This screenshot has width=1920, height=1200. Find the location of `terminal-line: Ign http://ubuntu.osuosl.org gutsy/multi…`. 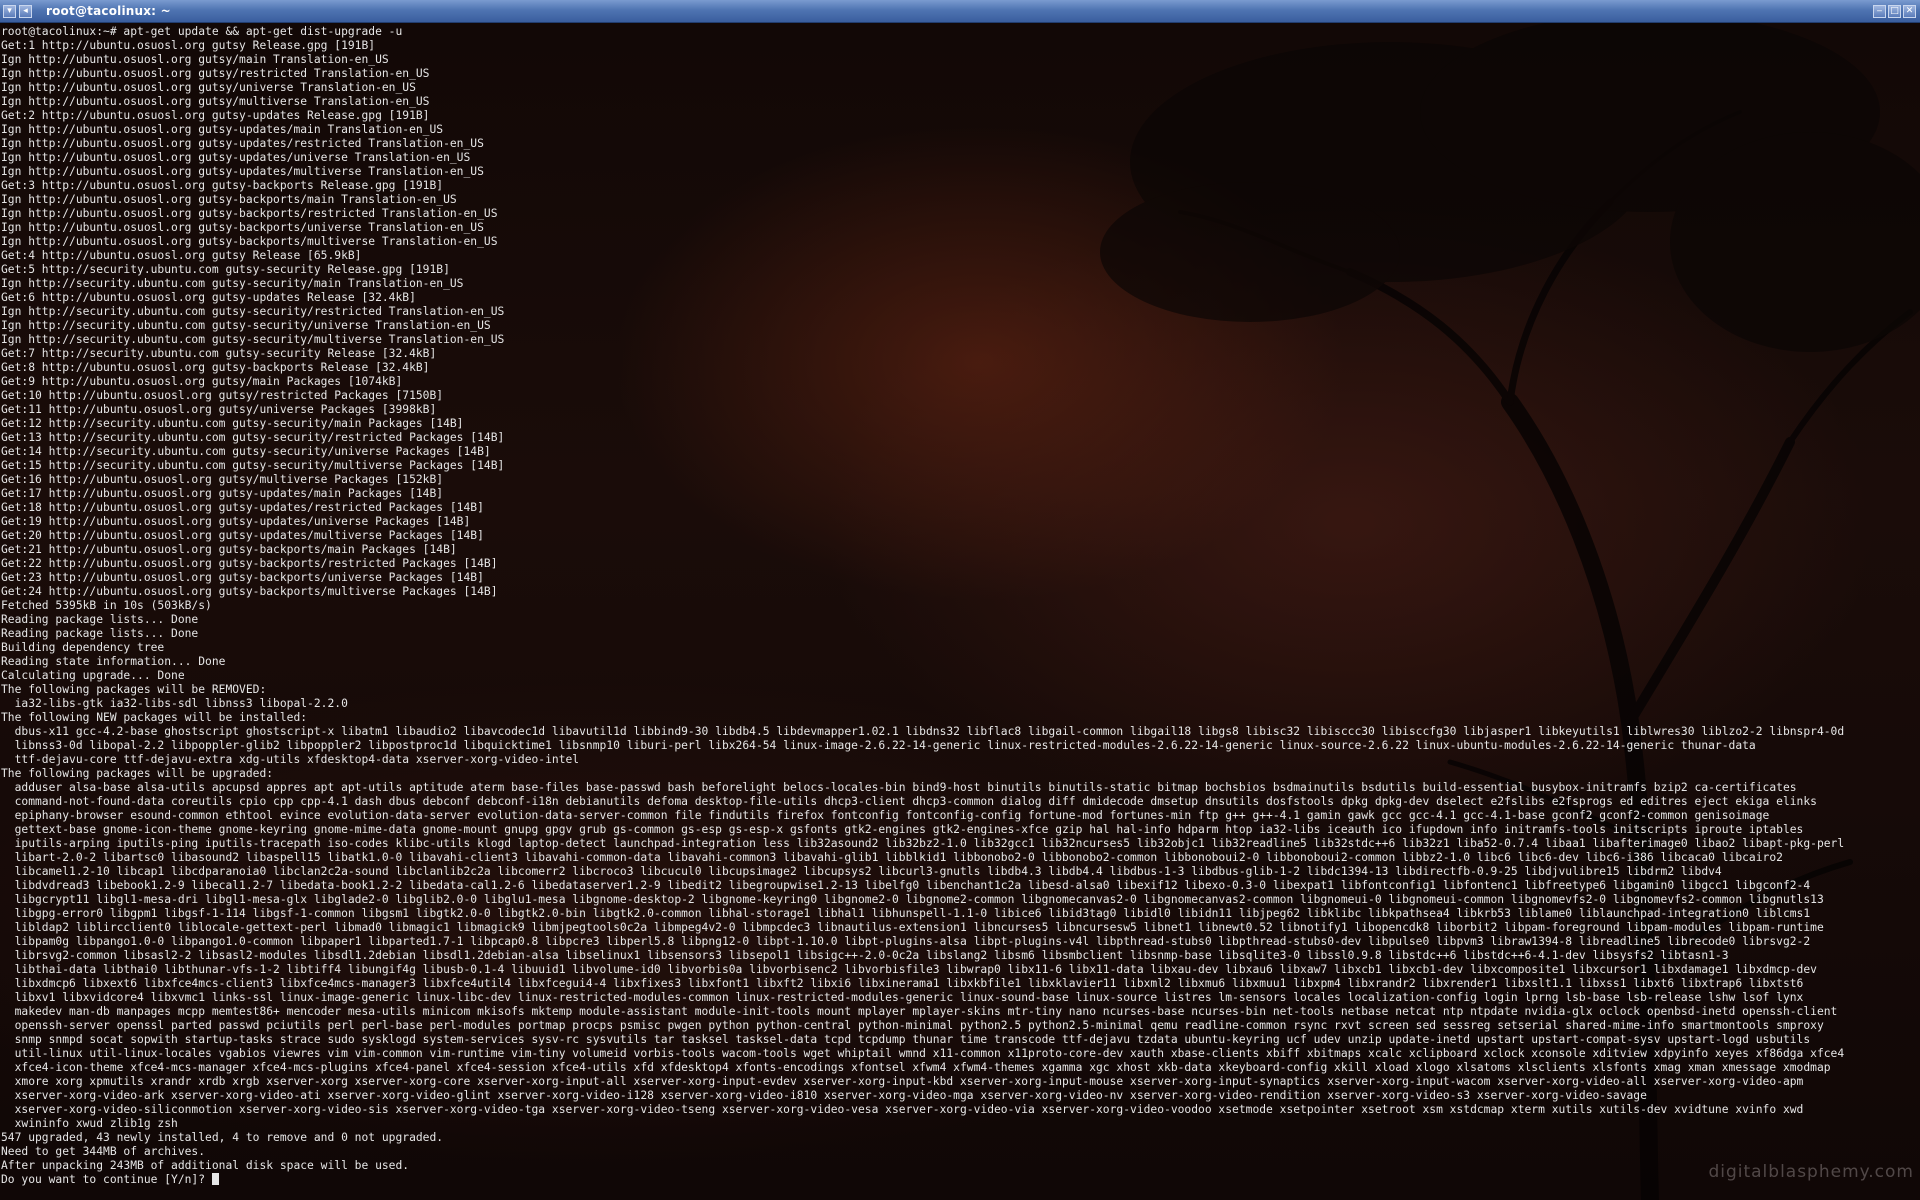

terminal-line: Ign http://ubuntu.osuosl.org gutsy/multi… is located at coordinates (215, 101).